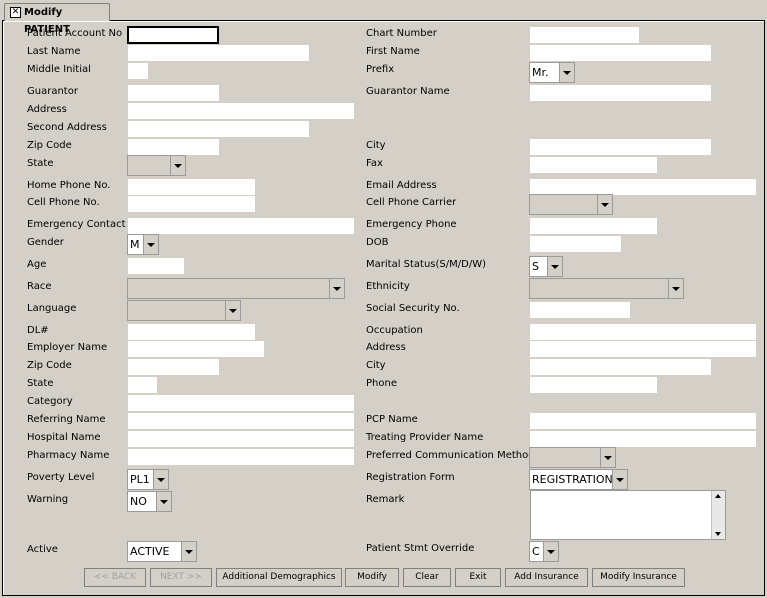  I want to click on employer-city-input, so click(620, 367).